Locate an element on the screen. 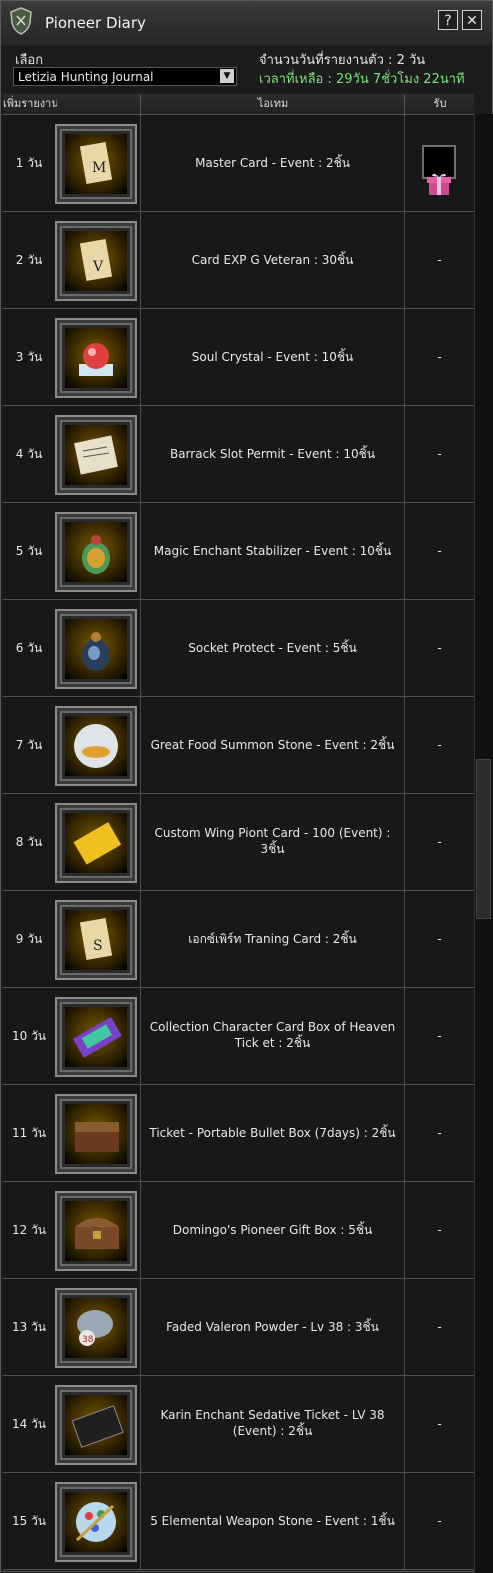 Image resolution: width=493 pixels, height=1573 pixels. svg-text: V is located at coordinates (98, 267).